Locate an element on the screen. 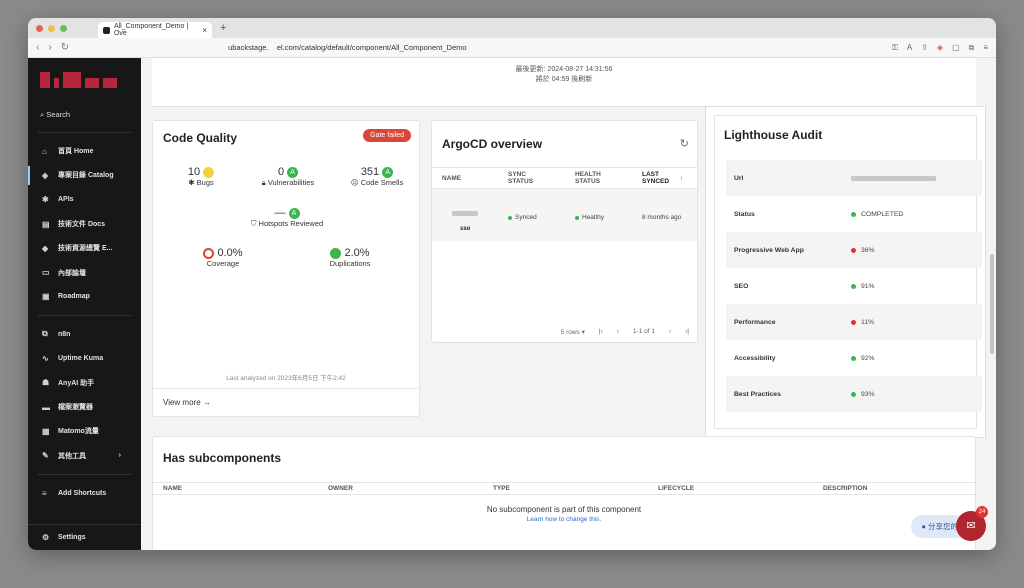  lh-value: COMPLETED is located at coordinates (882, 214).